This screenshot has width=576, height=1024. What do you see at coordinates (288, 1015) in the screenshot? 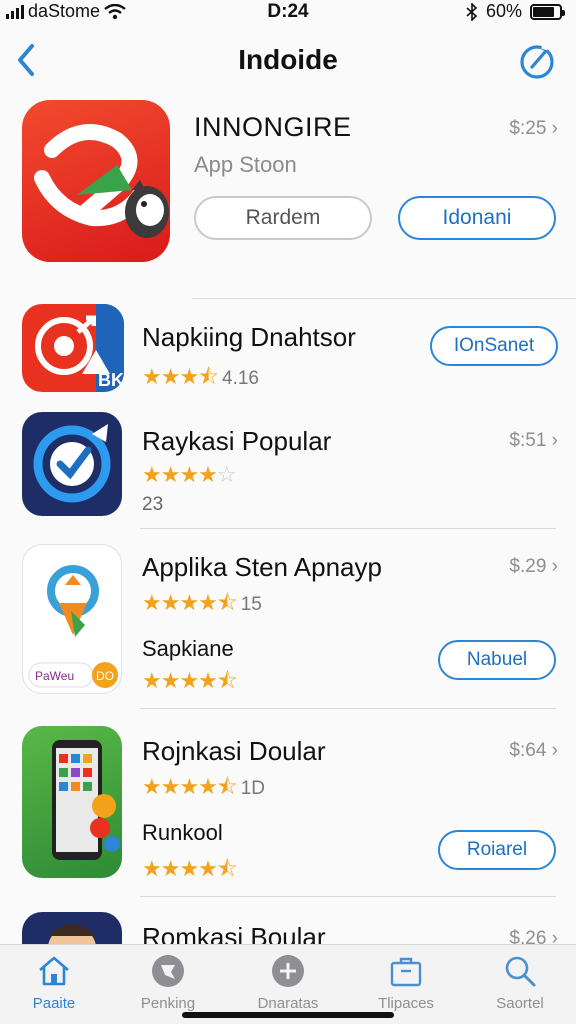
I see `home-indicator` at bounding box center [288, 1015].